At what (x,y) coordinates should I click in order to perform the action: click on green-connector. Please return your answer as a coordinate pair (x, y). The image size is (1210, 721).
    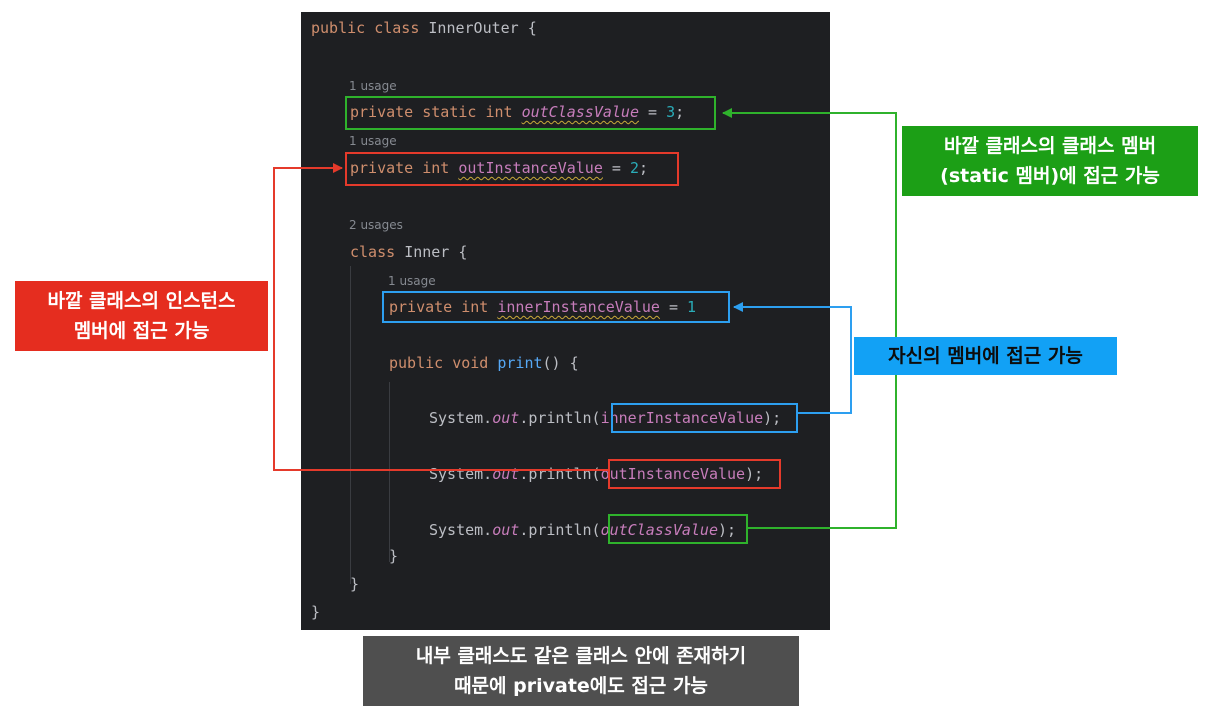
    Looking at the image, I should click on (809, 318).